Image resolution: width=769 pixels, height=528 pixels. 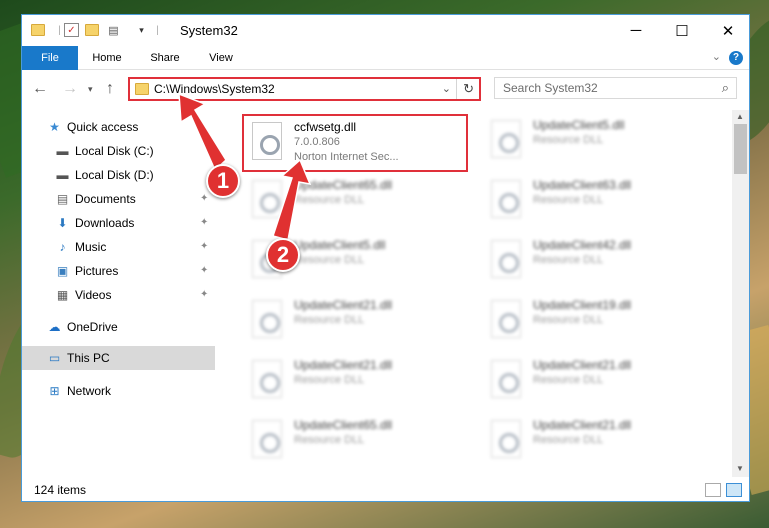 I want to click on sidebar-item-label: This PC, so click(x=88, y=358).